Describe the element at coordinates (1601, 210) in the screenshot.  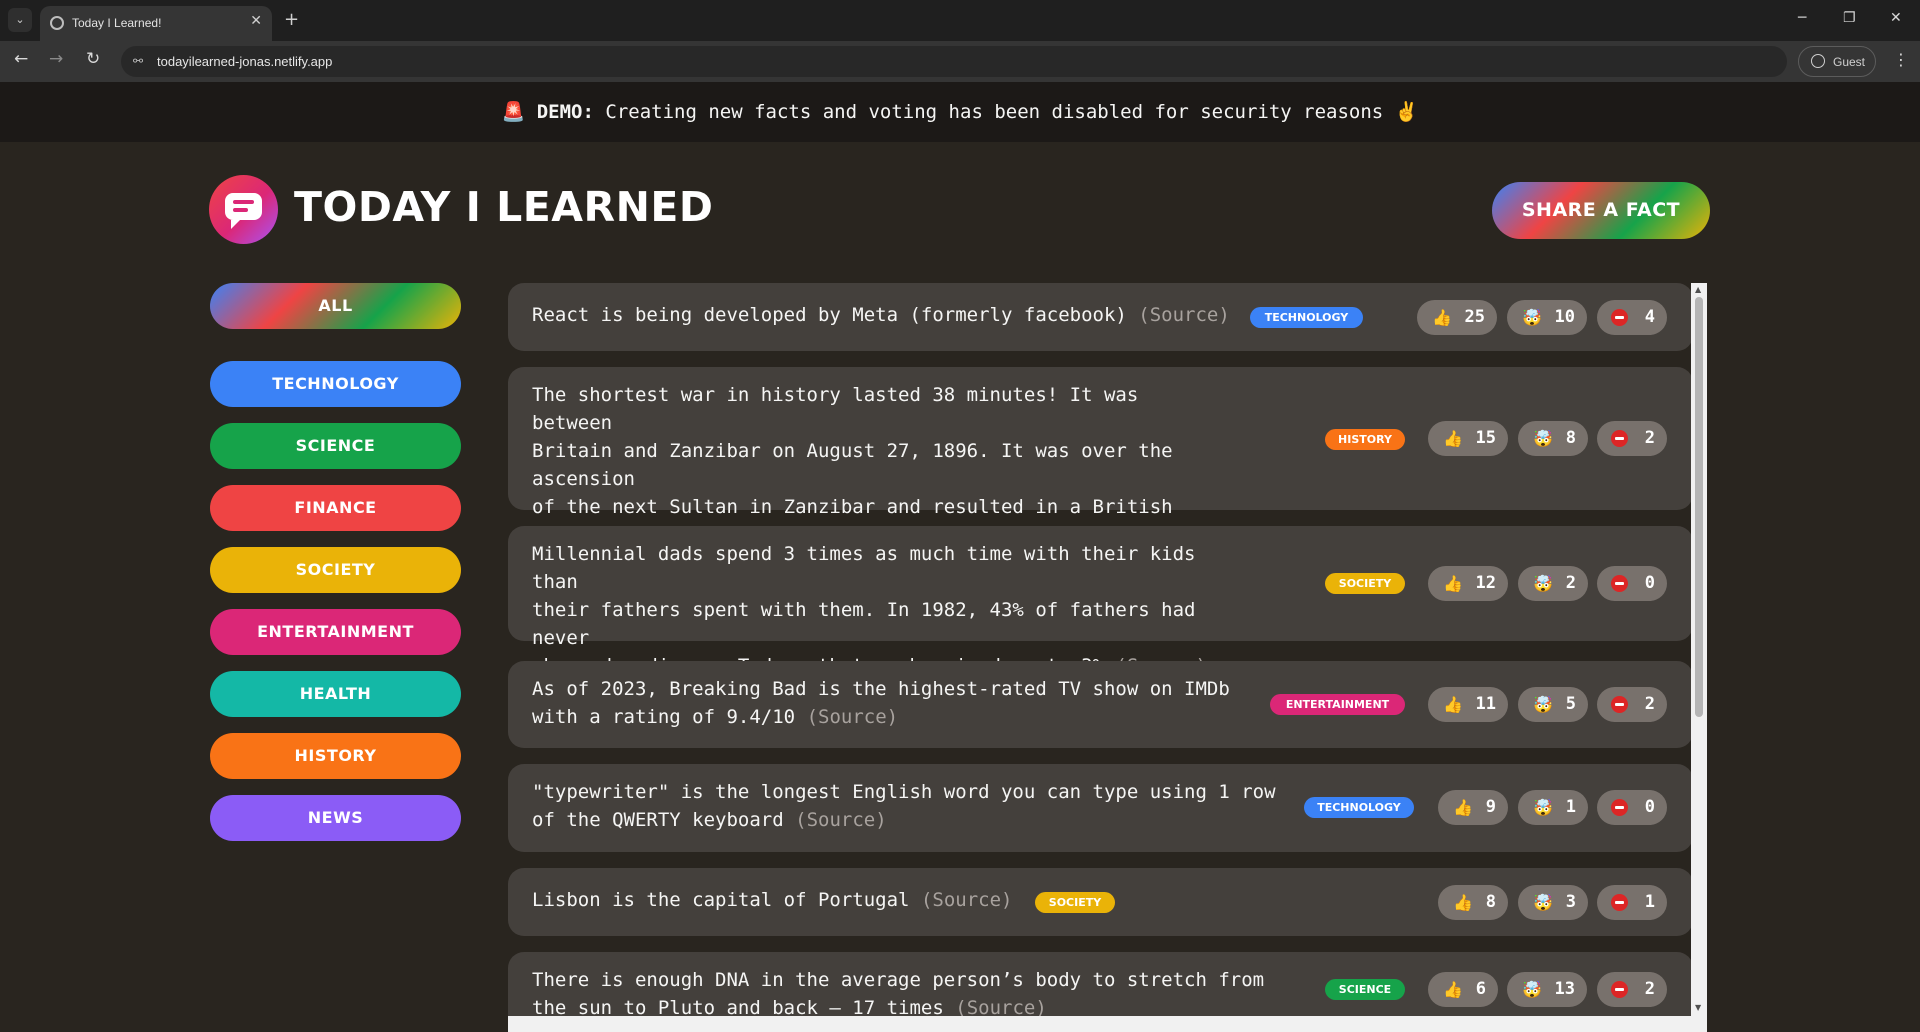
I see `share-fact-button: SHARE A FACT` at that location.